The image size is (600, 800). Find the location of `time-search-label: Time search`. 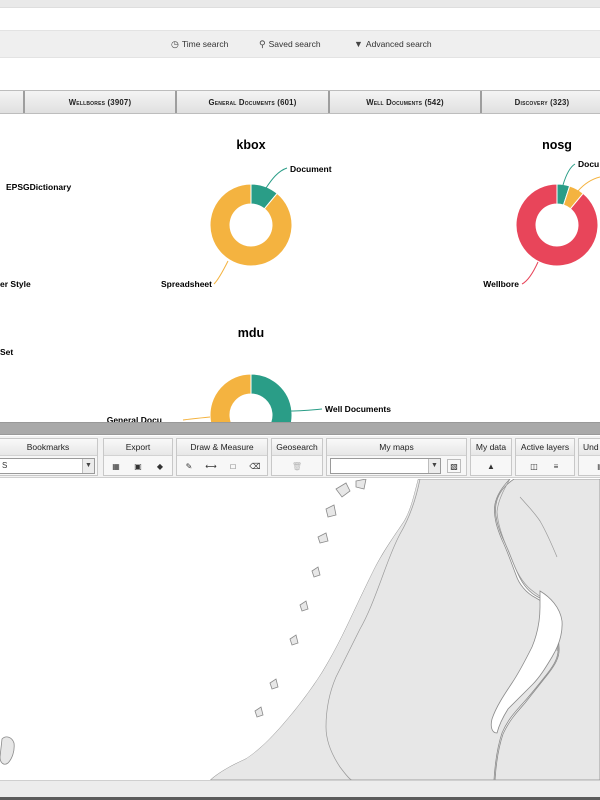

time-search-label: Time search is located at coordinates (205, 44).